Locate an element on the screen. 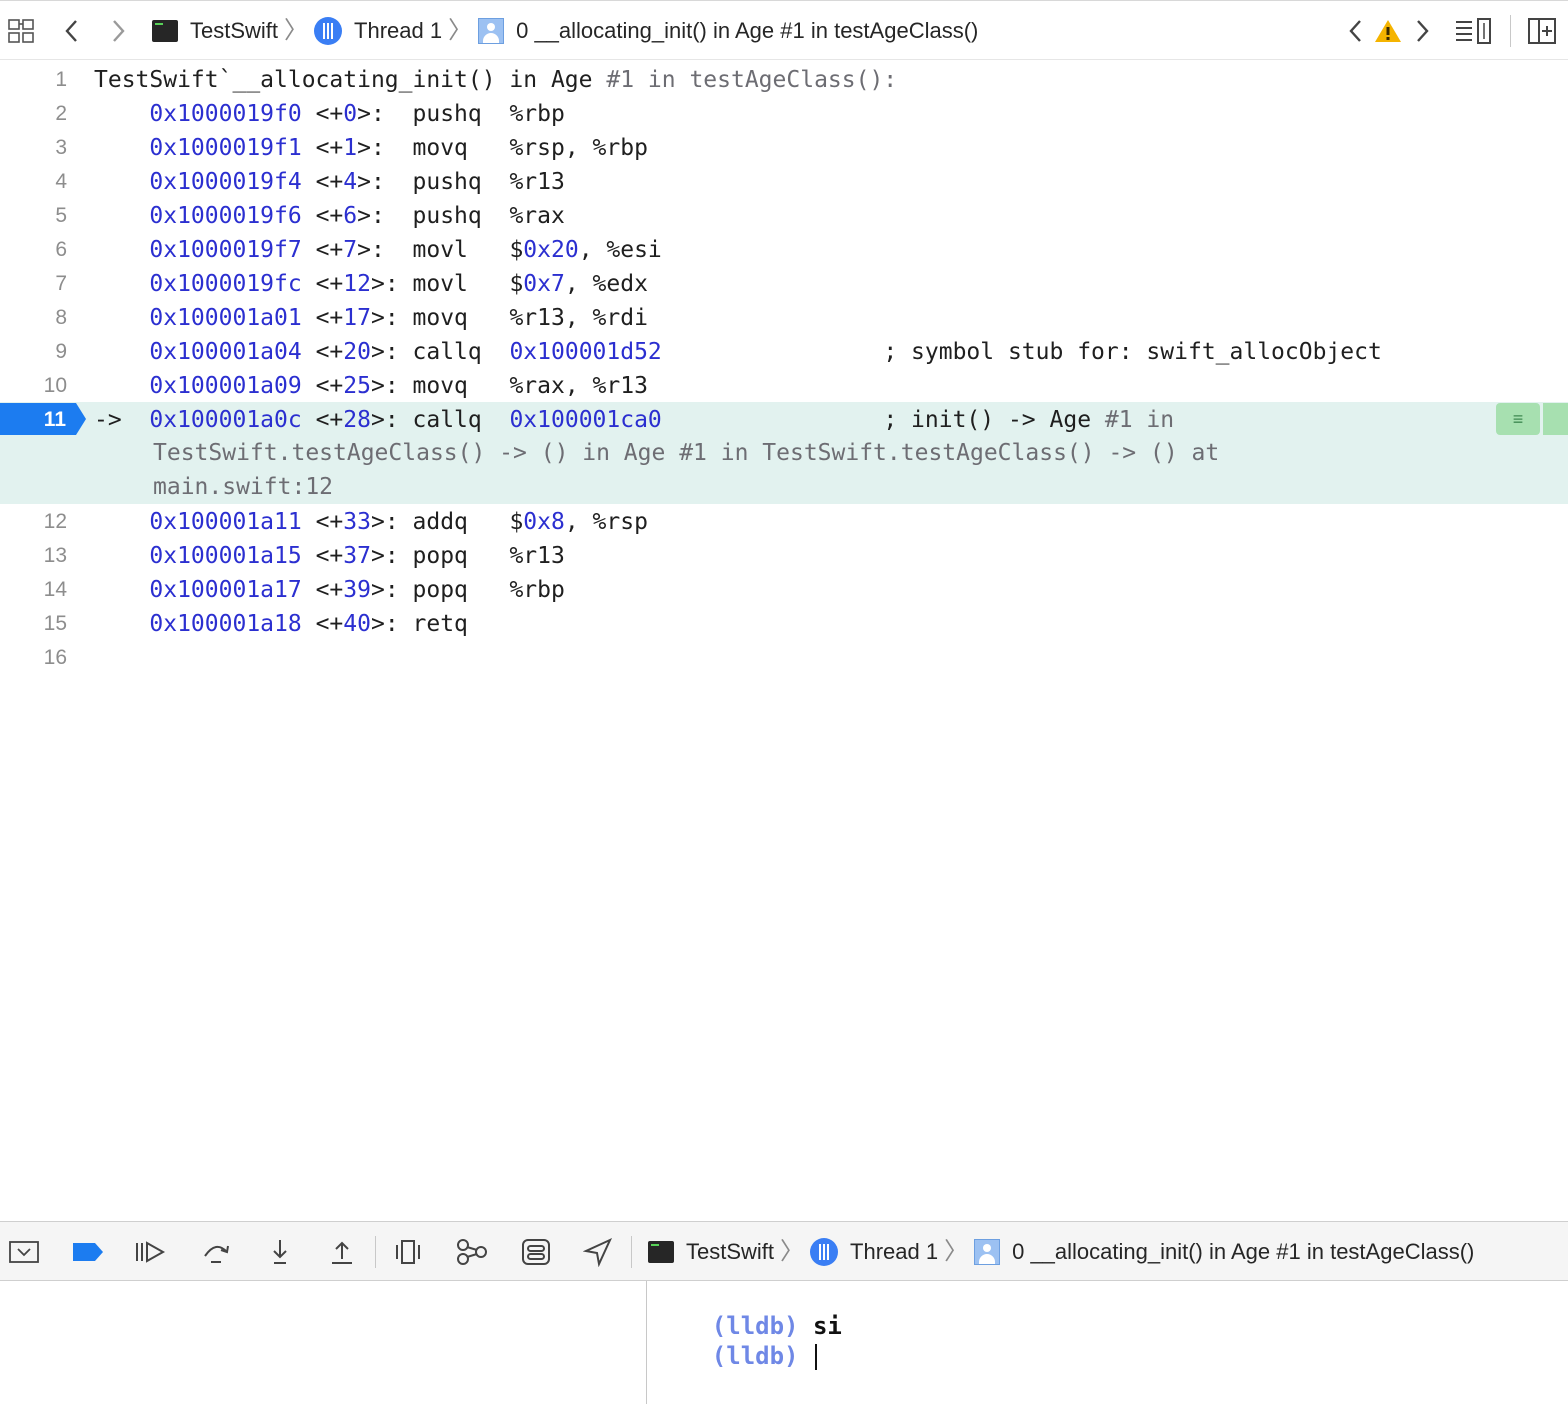 The image size is (1568, 1404). code-token: TestSwift`__allocating_init() in Age is located at coordinates (350, 80).